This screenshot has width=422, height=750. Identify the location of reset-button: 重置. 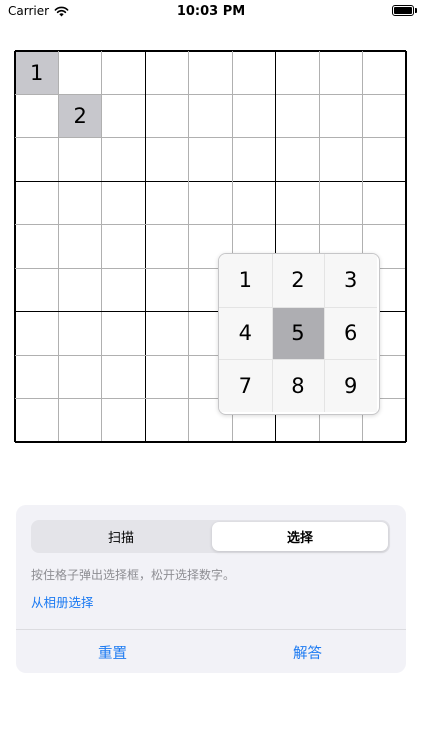
(112, 652).